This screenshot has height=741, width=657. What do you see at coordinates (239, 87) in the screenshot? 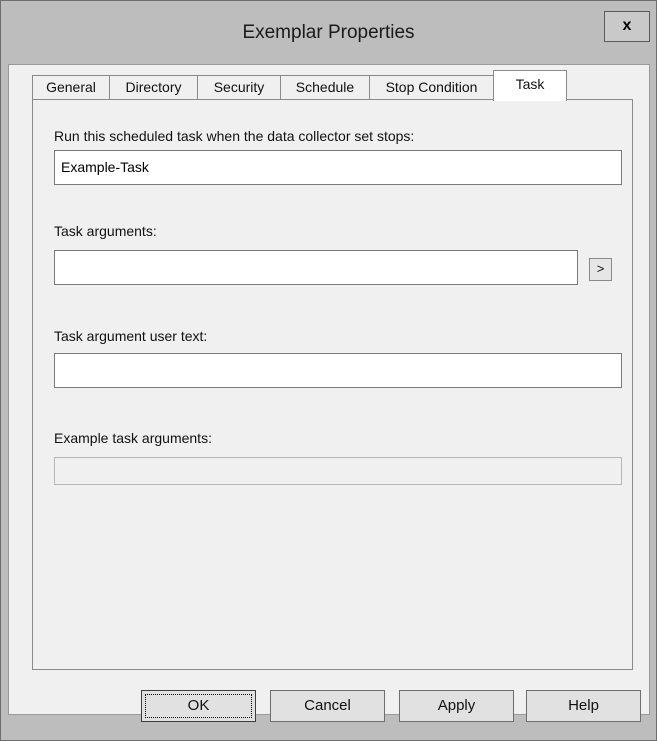
I see `tab-security: Security` at bounding box center [239, 87].